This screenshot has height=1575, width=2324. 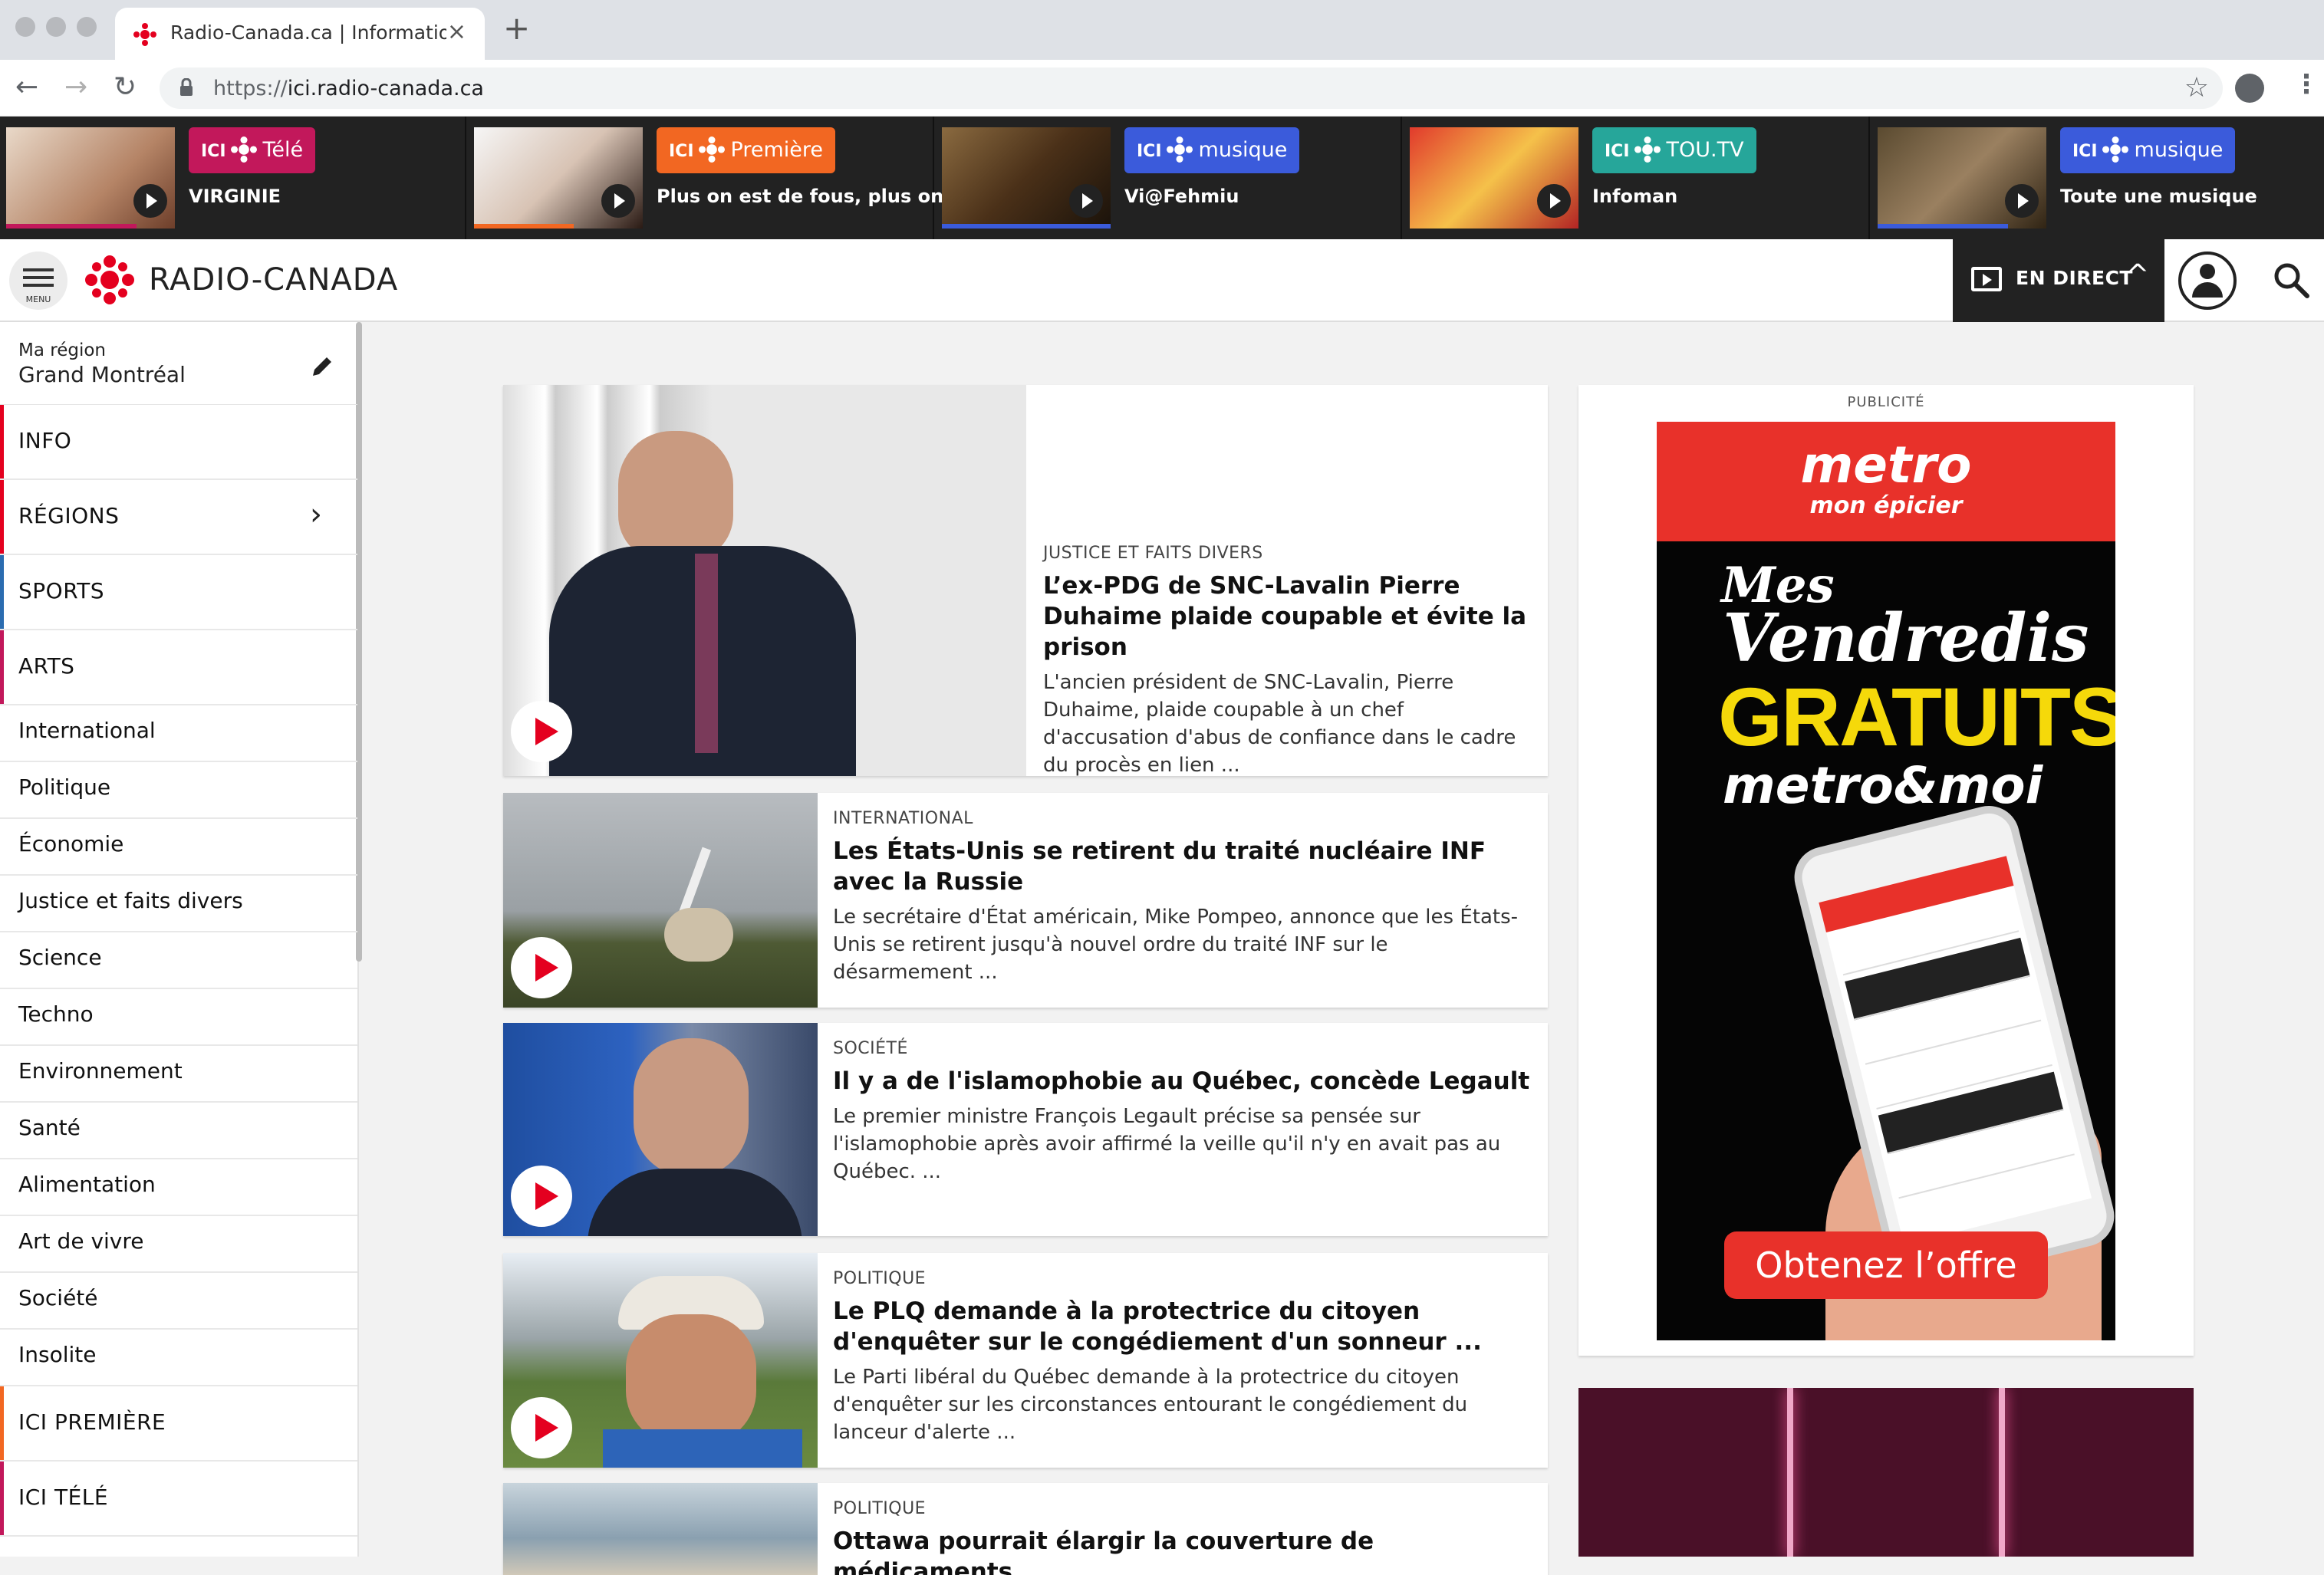 What do you see at coordinates (316, 514) in the screenshot?
I see `chevron-right-icon: ›` at bounding box center [316, 514].